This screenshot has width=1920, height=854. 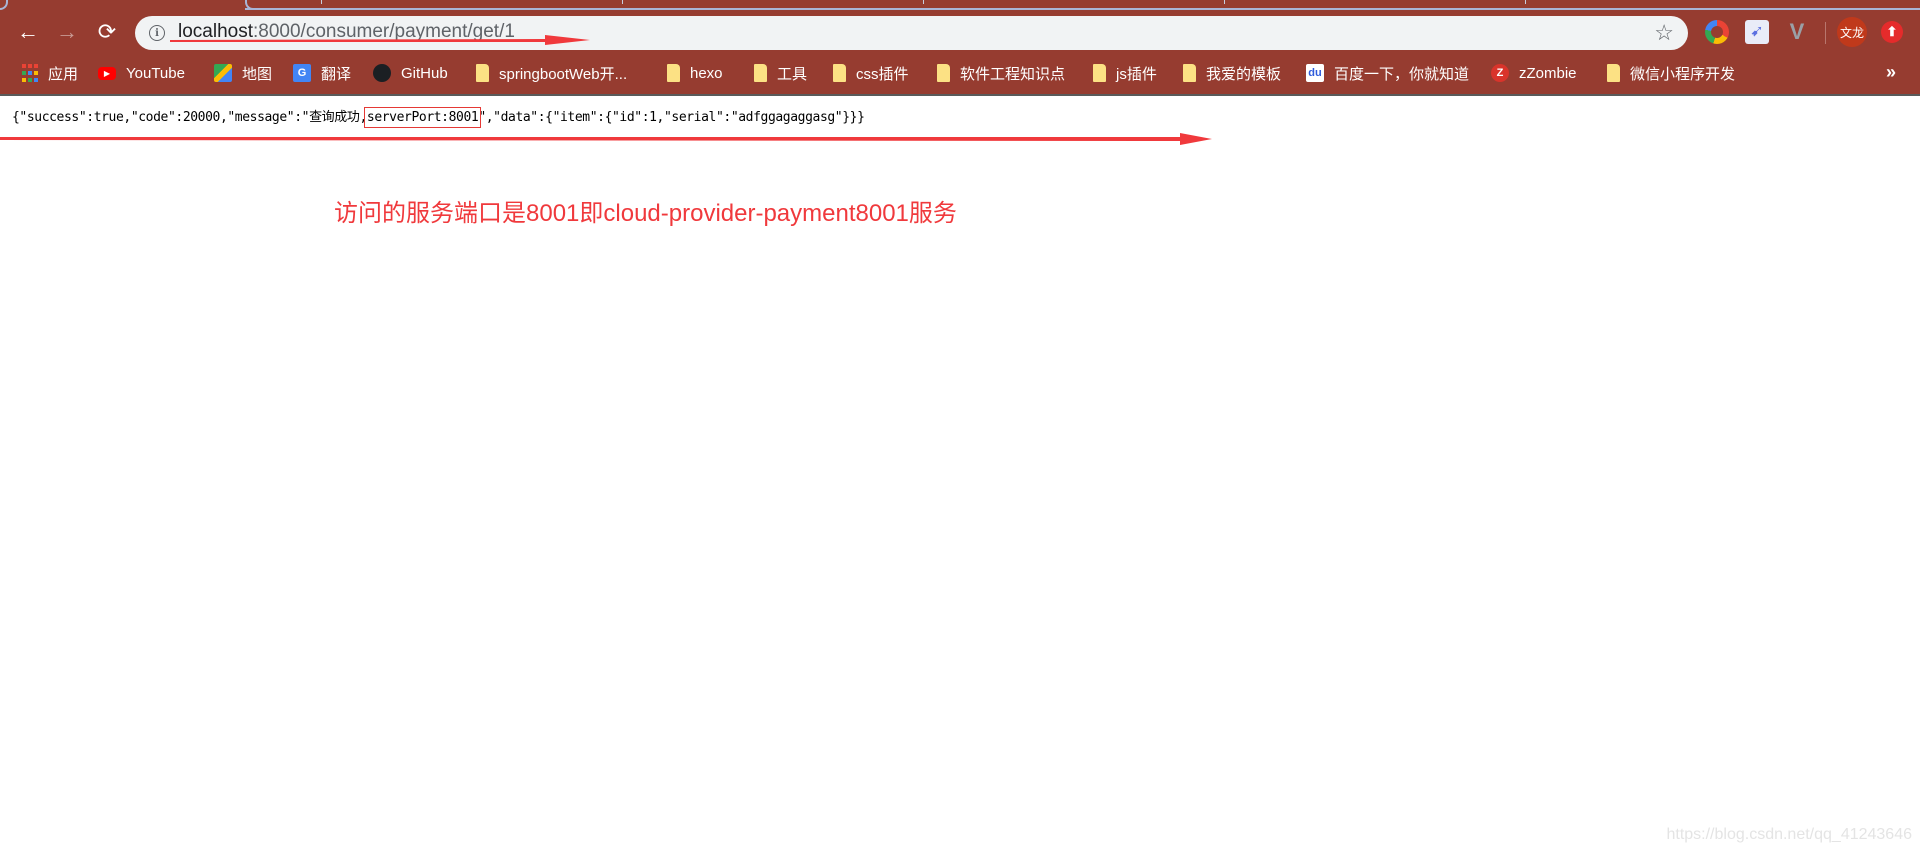 What do you see at coordinates (1664, 33) in the screenshot?
I see `bookmark-star-icon: ☆` at bounding box center [1664, 33].